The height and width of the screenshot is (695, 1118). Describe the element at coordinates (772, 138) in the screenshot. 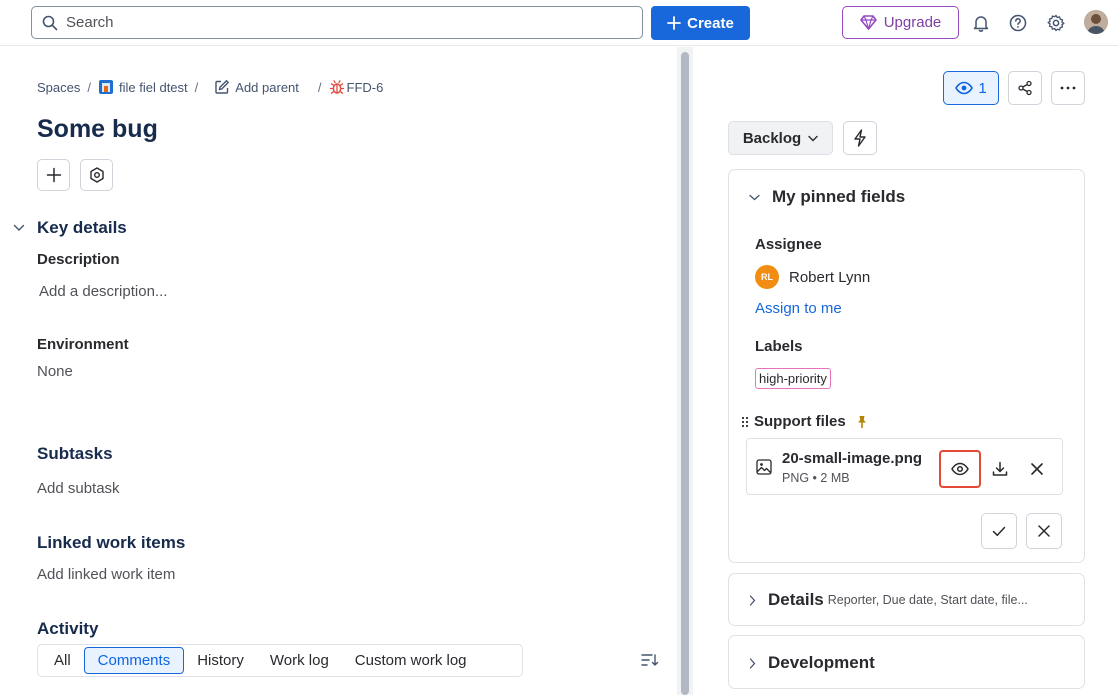

I see `status-label: Backlog` at that location.